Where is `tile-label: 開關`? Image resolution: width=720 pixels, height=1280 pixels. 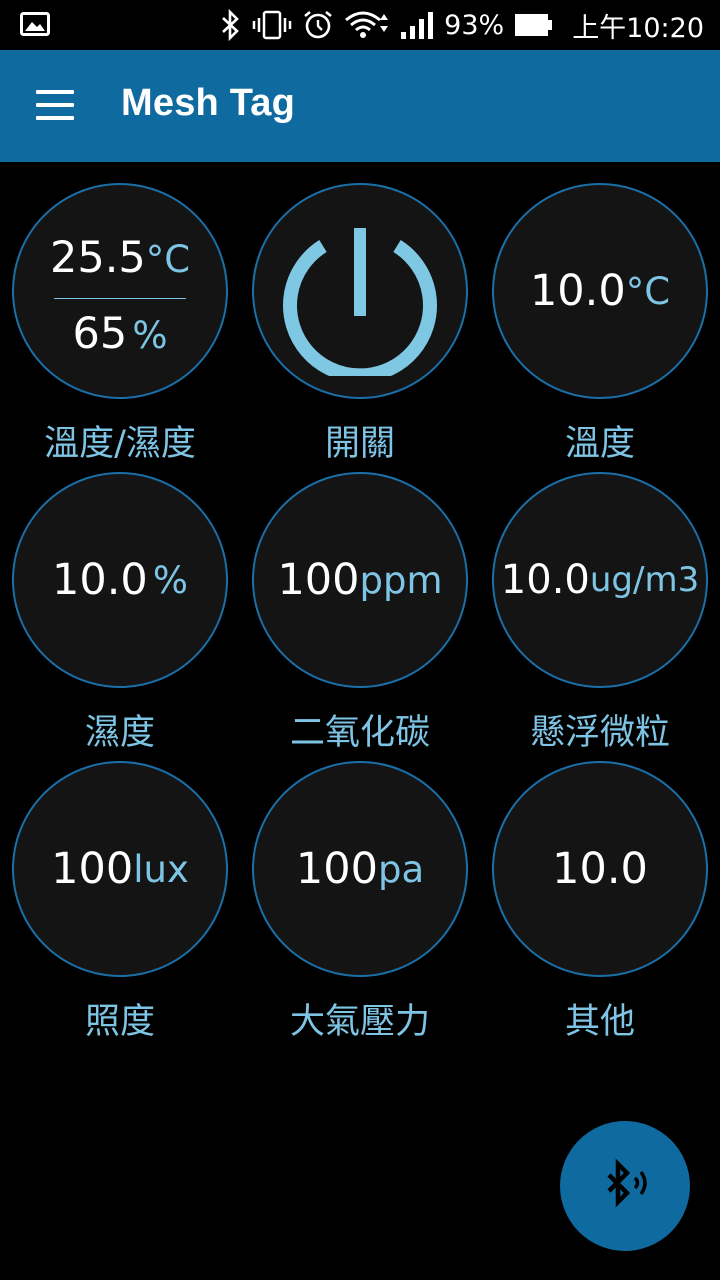 tile-label: 開關 is located at coordinates (359, 444).